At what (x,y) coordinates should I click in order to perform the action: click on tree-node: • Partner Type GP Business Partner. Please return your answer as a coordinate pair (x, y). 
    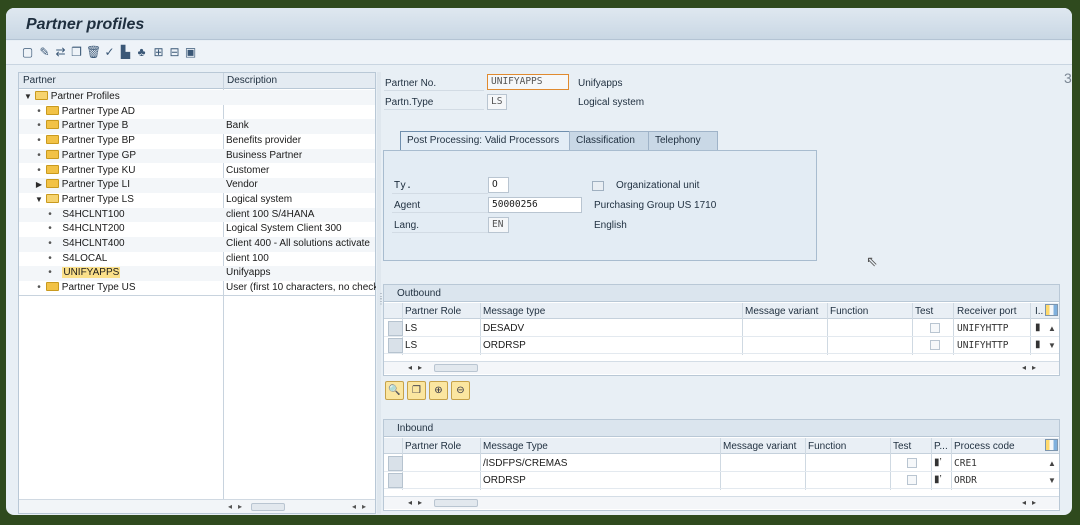
    Looking at the image, I should click on (197, 156).